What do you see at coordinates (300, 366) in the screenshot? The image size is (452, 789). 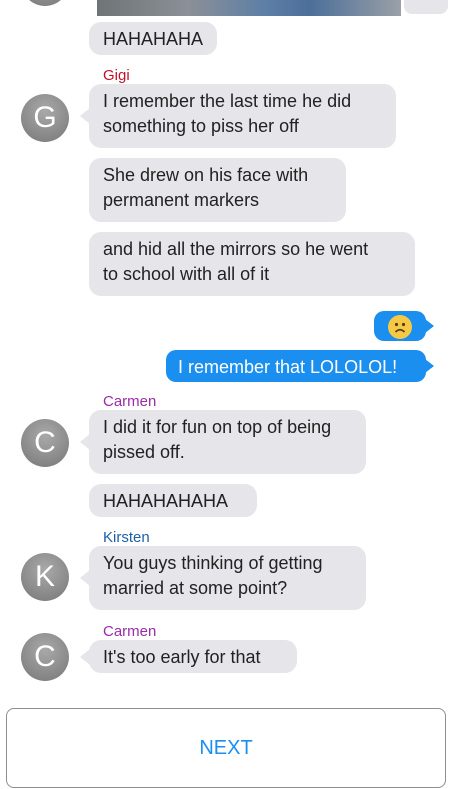 I see `sent-message-bubble: I remember that LOLOLOL!` at bounding box center [300, 366].